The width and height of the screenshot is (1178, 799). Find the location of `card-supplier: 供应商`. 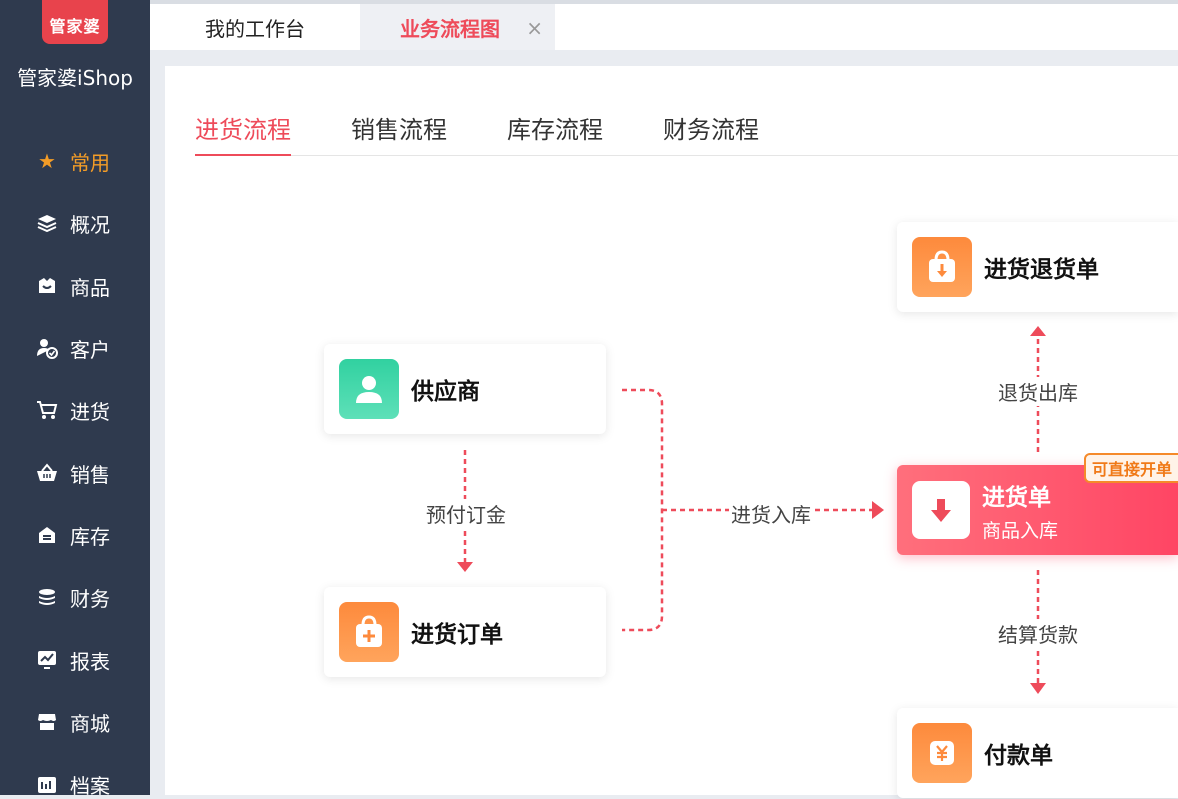

card-supplier: 供应商 is located at coordinates (465, 389).